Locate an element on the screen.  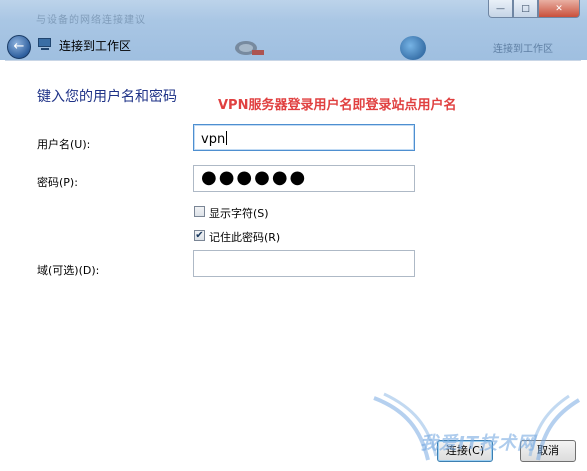
globe-icon is located at coordinates (413, 48).